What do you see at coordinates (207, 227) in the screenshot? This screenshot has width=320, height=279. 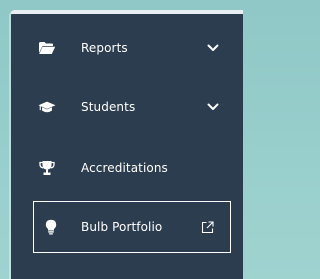 I see `external-link-icon` at bounding box center [207, 227].